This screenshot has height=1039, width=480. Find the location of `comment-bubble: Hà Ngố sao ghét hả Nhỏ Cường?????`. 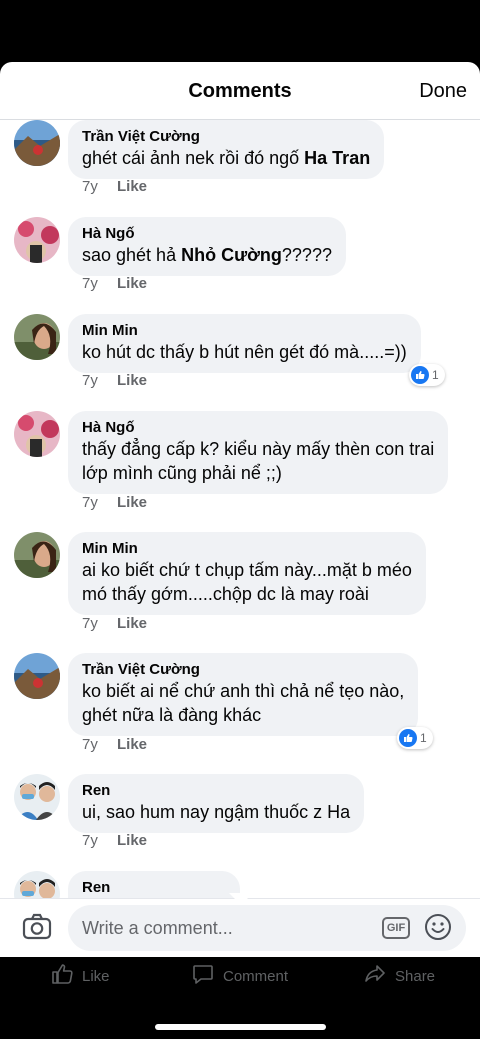

comment-bubble: Hà Ngố sao ghét hả Nhỏ Cường????? is located at coordinates (207, 246).